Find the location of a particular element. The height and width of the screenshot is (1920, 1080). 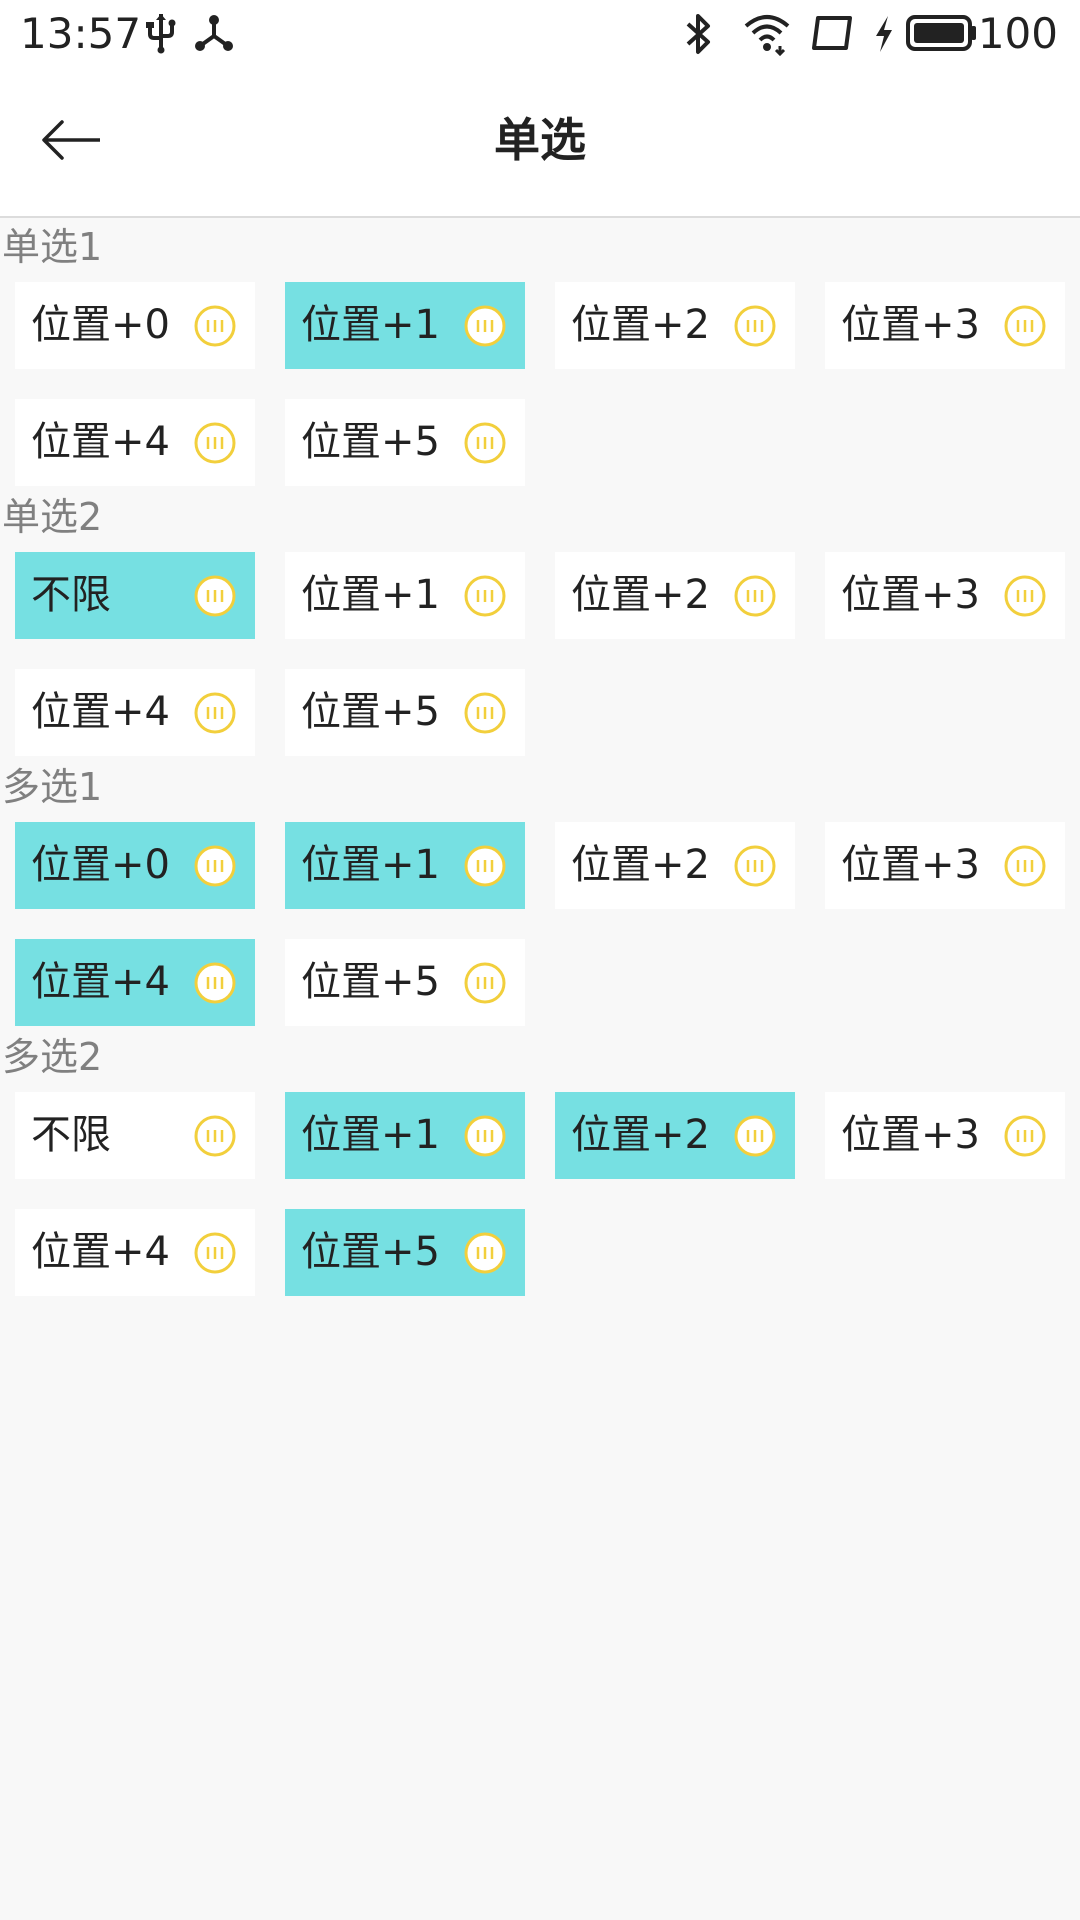

section-title: 单选2 is located at coordinates (52, 517).